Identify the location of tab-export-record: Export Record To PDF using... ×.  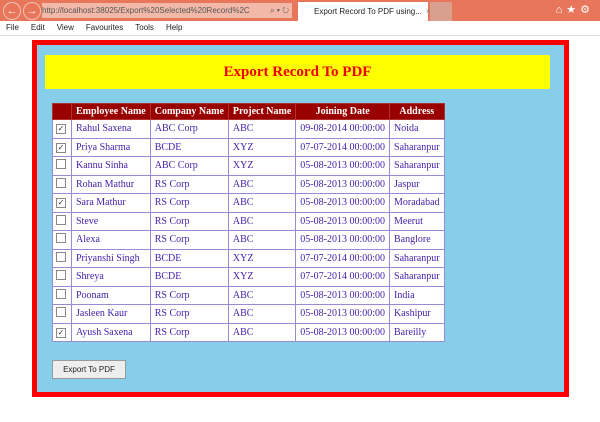
(364, 11).